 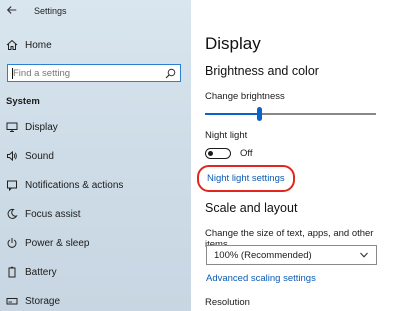 What do you see at coordinates (251, 208) in the screenshot?
I see `scale-layout-heading: Scale and layout` at bounding box center [251, 208].